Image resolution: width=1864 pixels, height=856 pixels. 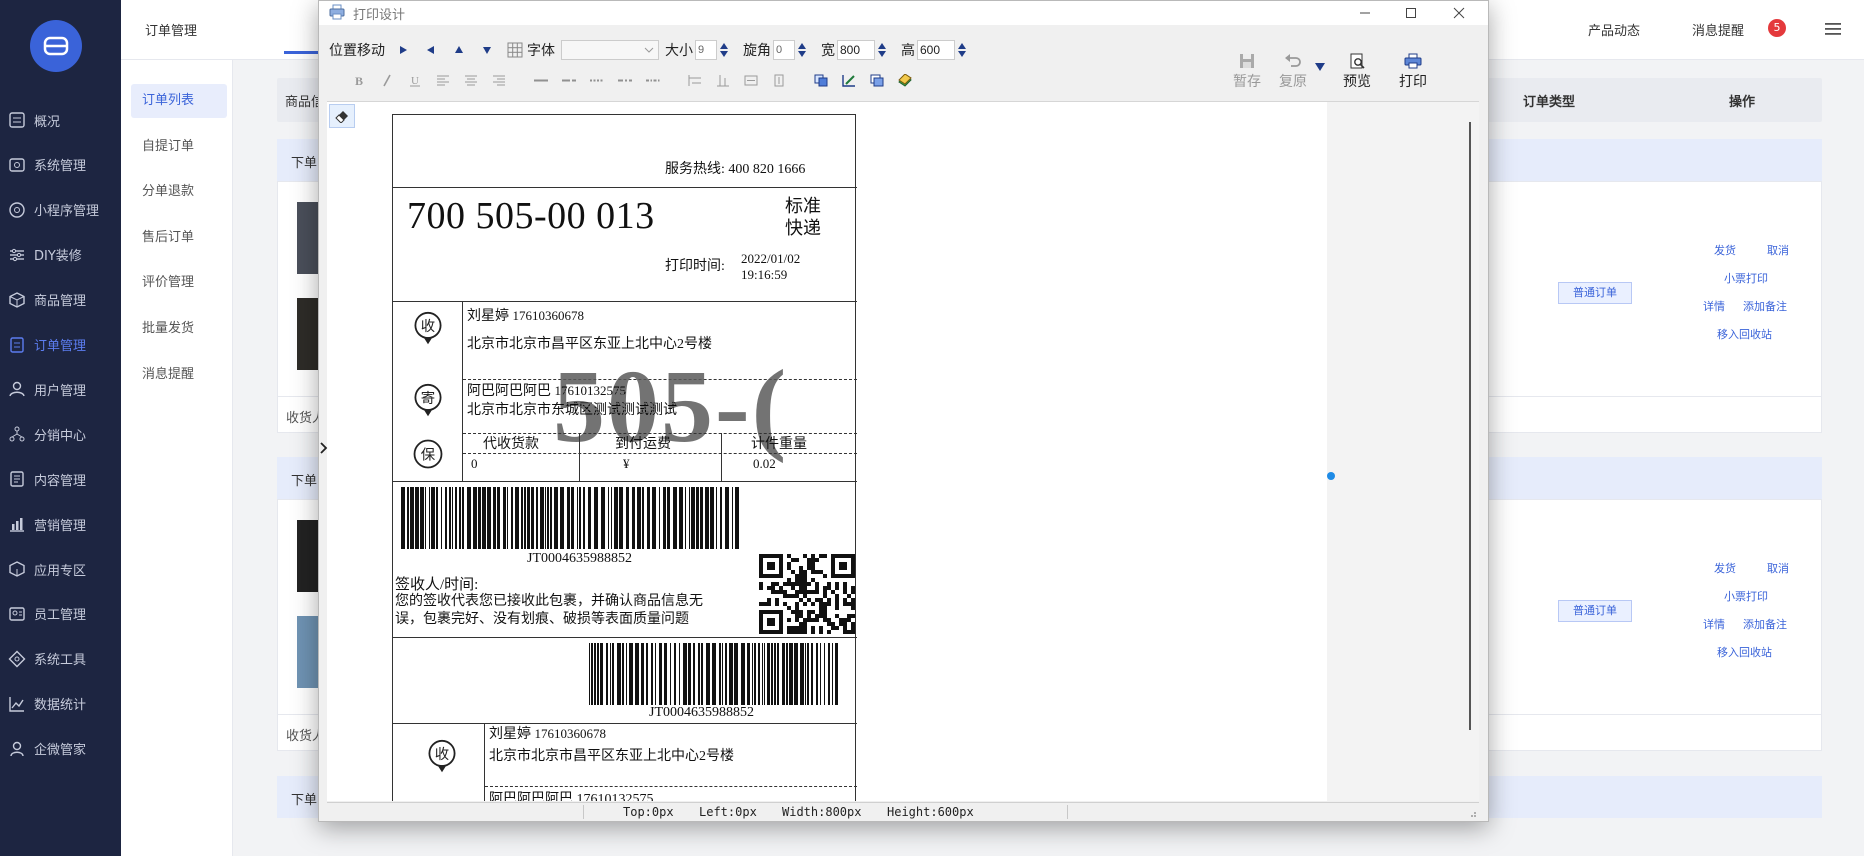 I want to click on restore-dropdown-icon, so click(x=1320, y=67).